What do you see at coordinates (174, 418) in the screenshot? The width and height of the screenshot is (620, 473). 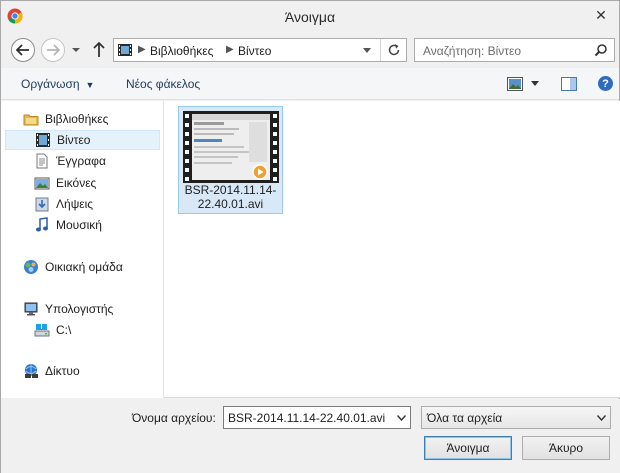 I see `filename-label: Όνομα αρχείου:` at bounding box center [174, 418].